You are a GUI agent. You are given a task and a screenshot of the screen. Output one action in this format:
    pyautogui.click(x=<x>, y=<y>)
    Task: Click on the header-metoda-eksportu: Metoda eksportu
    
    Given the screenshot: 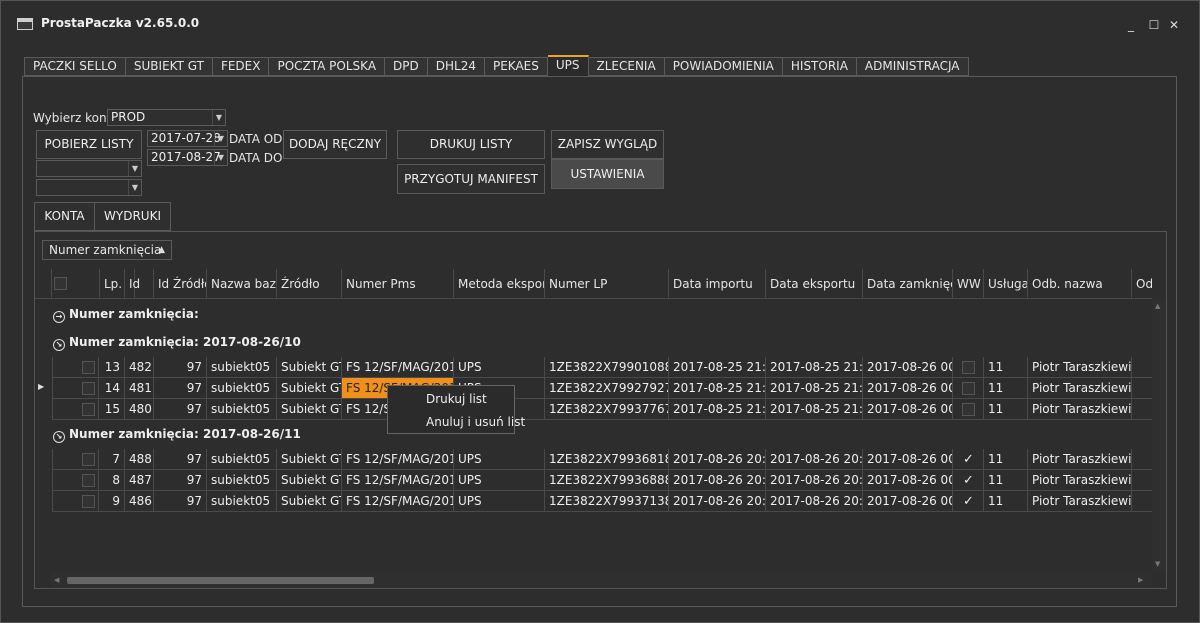 What is the action you would take?
    pyautogui.click(x=499, y=284)
    